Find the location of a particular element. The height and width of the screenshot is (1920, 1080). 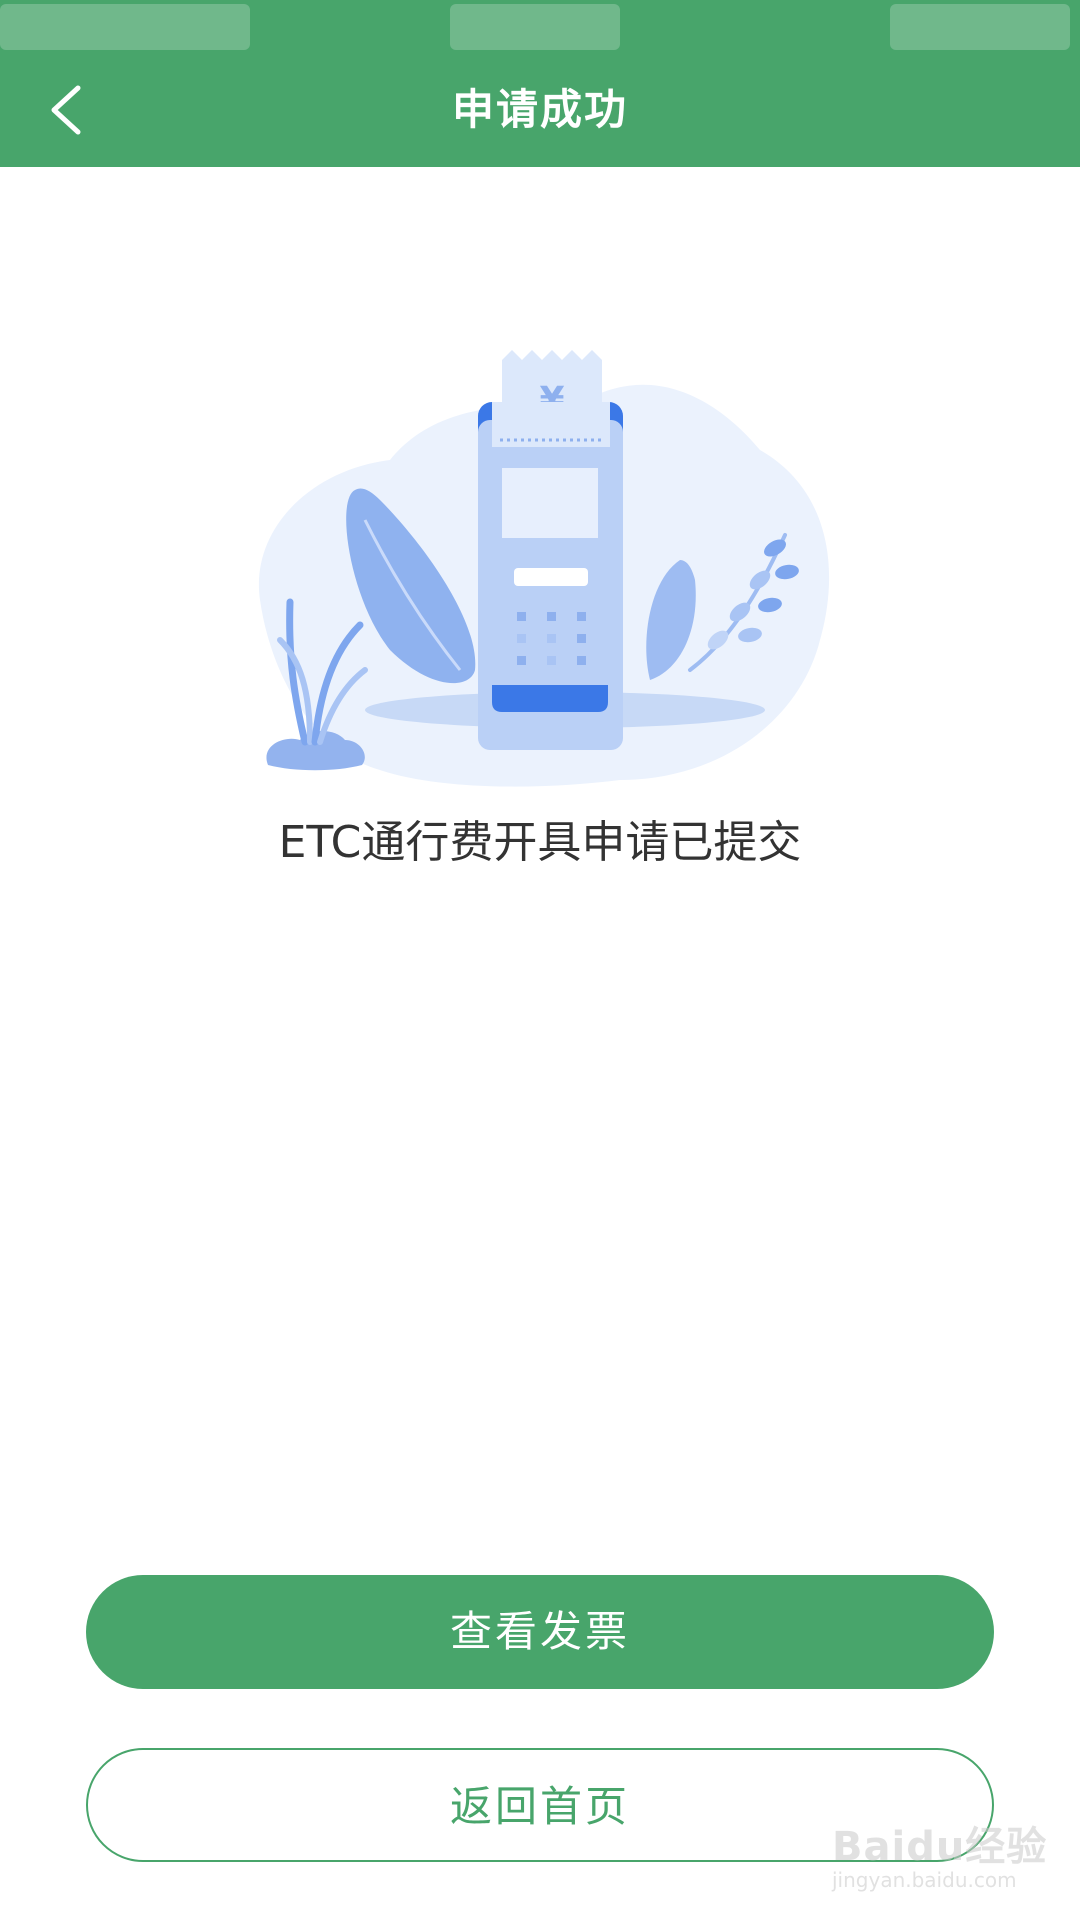

success-message: ETC通行费开具申请已提交 is located at coordinates (540, 842).